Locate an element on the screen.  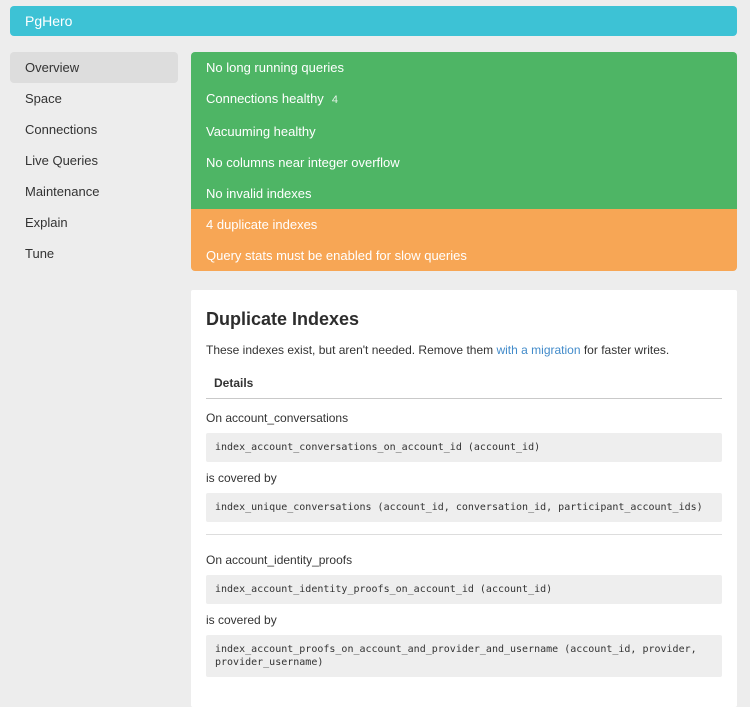
sidebar-item-overview: Overview is located at coordinates (94, 67).